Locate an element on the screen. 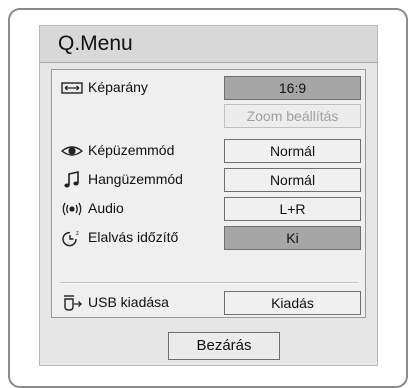 This screenshot has height=388, width=419. picture-mode-value: Normál is located at coordinates (292, 151).